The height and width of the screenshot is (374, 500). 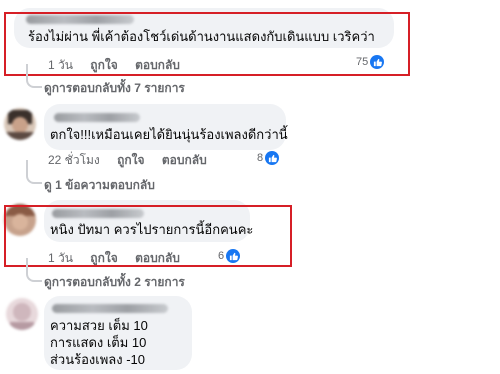 I want to click on view-replies-link: ดูการตอบกลับทั้ง 2 รายการ, so click(x=114, y=282).